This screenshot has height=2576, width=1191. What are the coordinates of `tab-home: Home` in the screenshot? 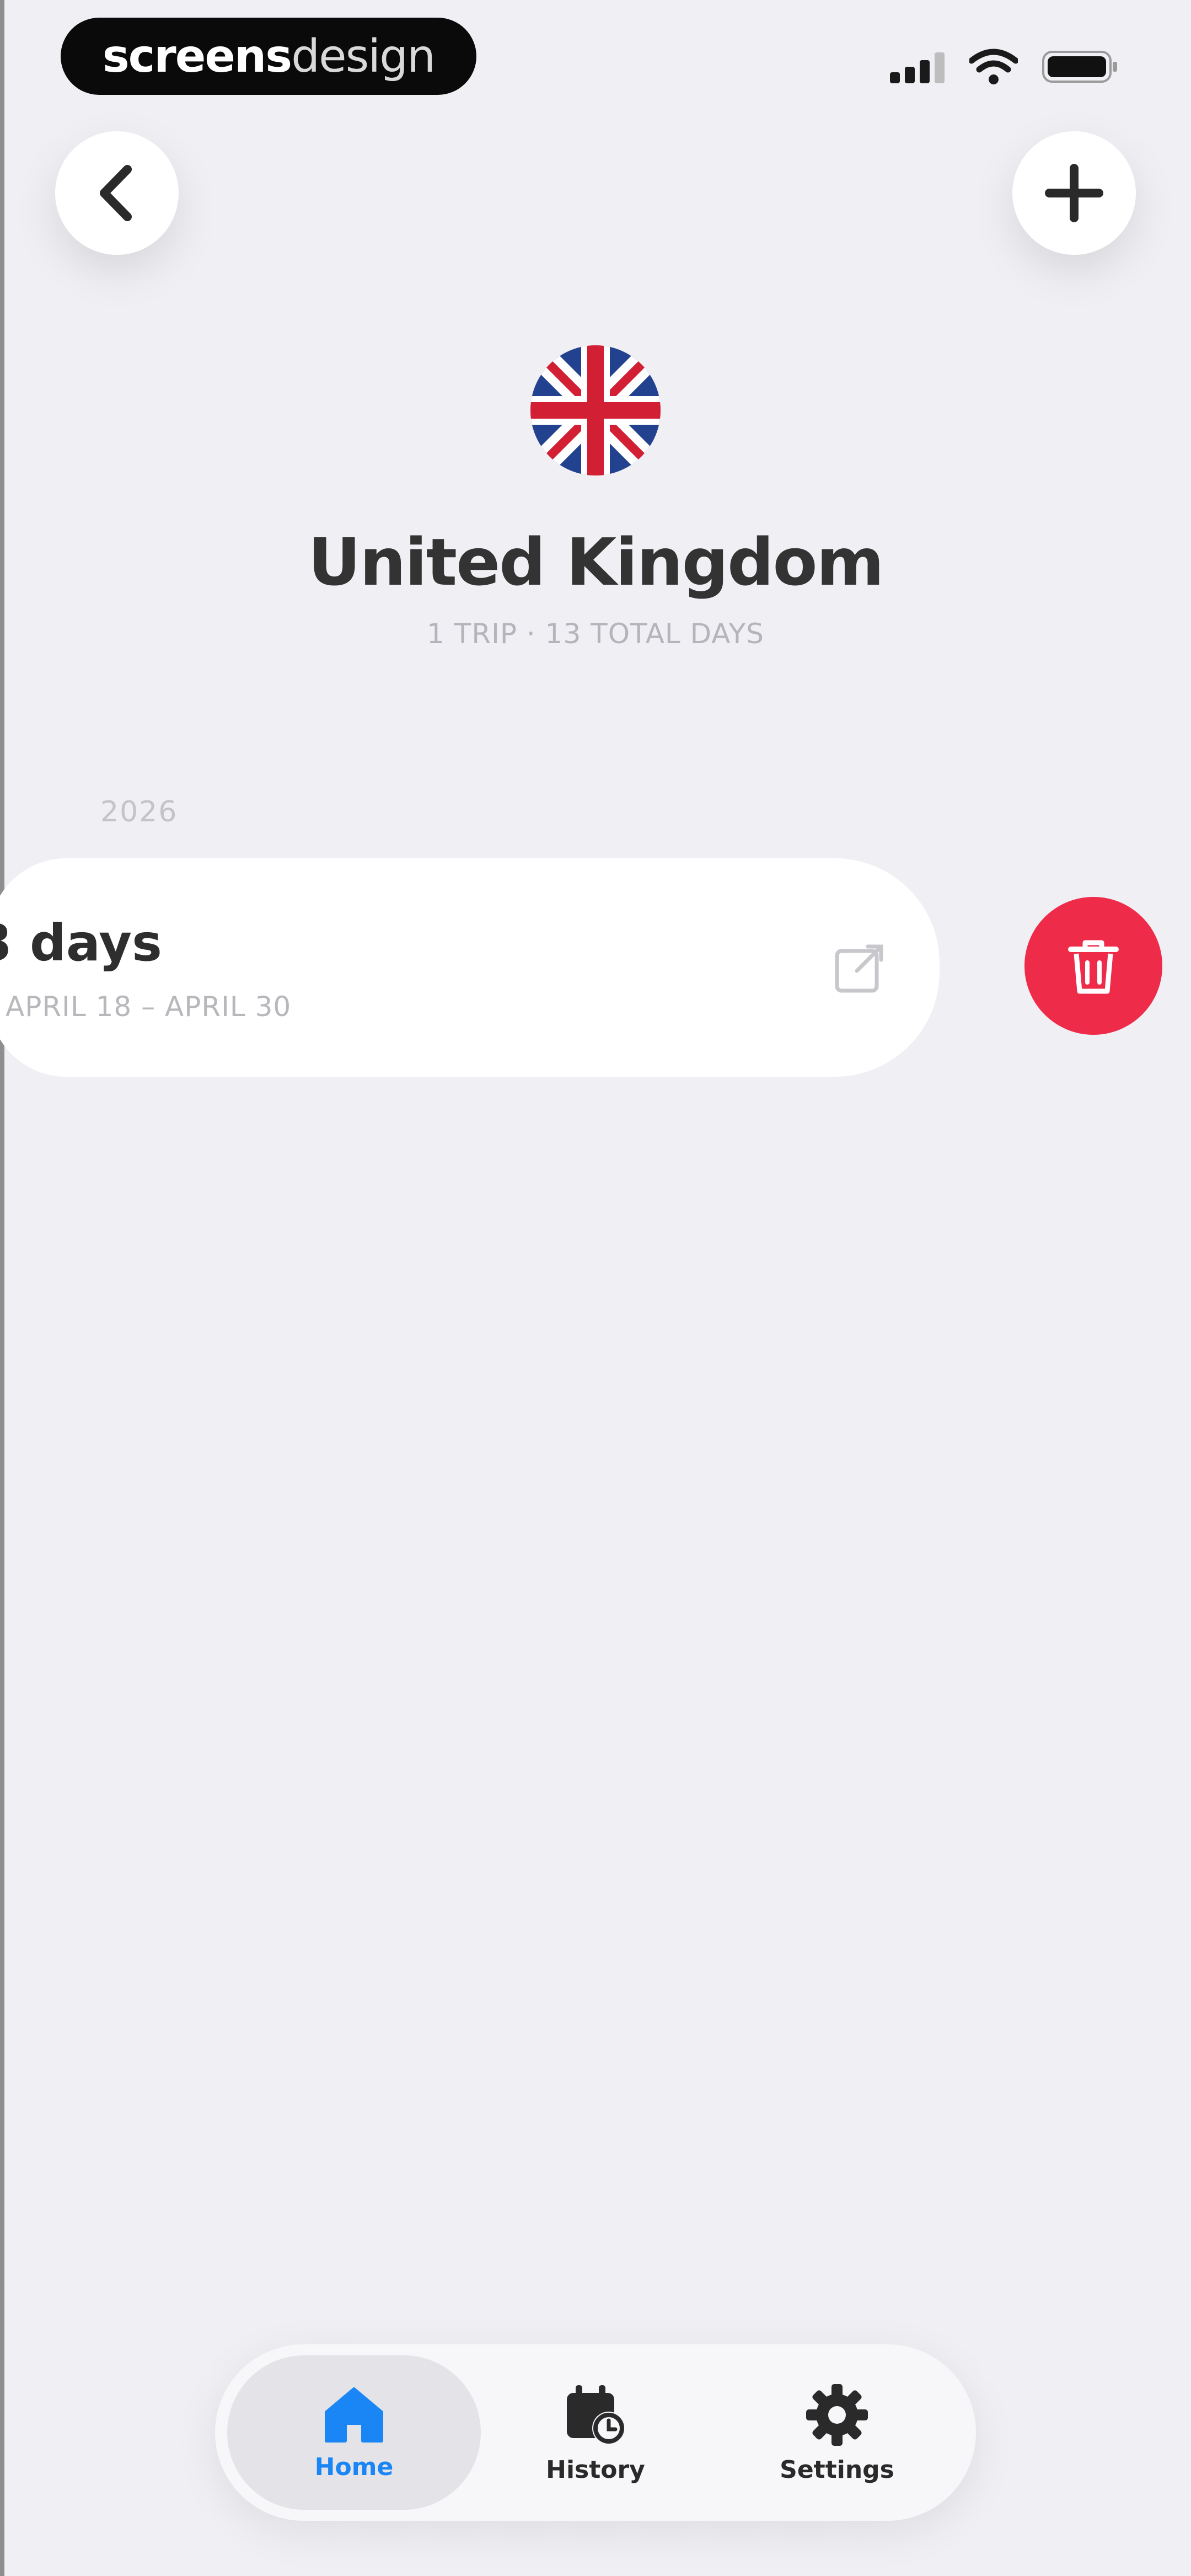 It's located at (354, 2432).